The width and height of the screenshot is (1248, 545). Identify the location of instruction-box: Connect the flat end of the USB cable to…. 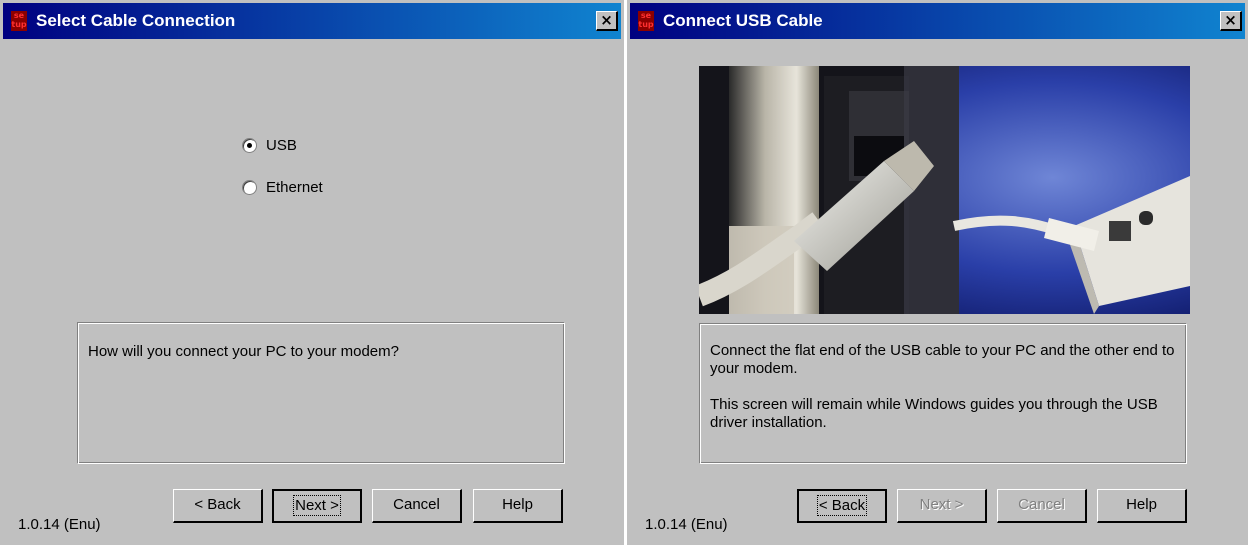
(943, 393).